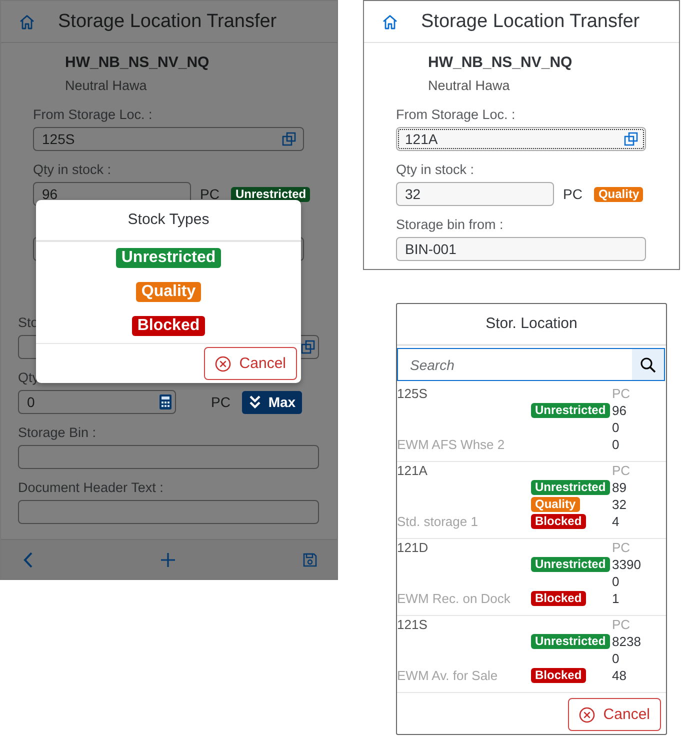 The height and width of the screenshot is (738, 700). I want to click on location-name: 121S, so click(412, 624).